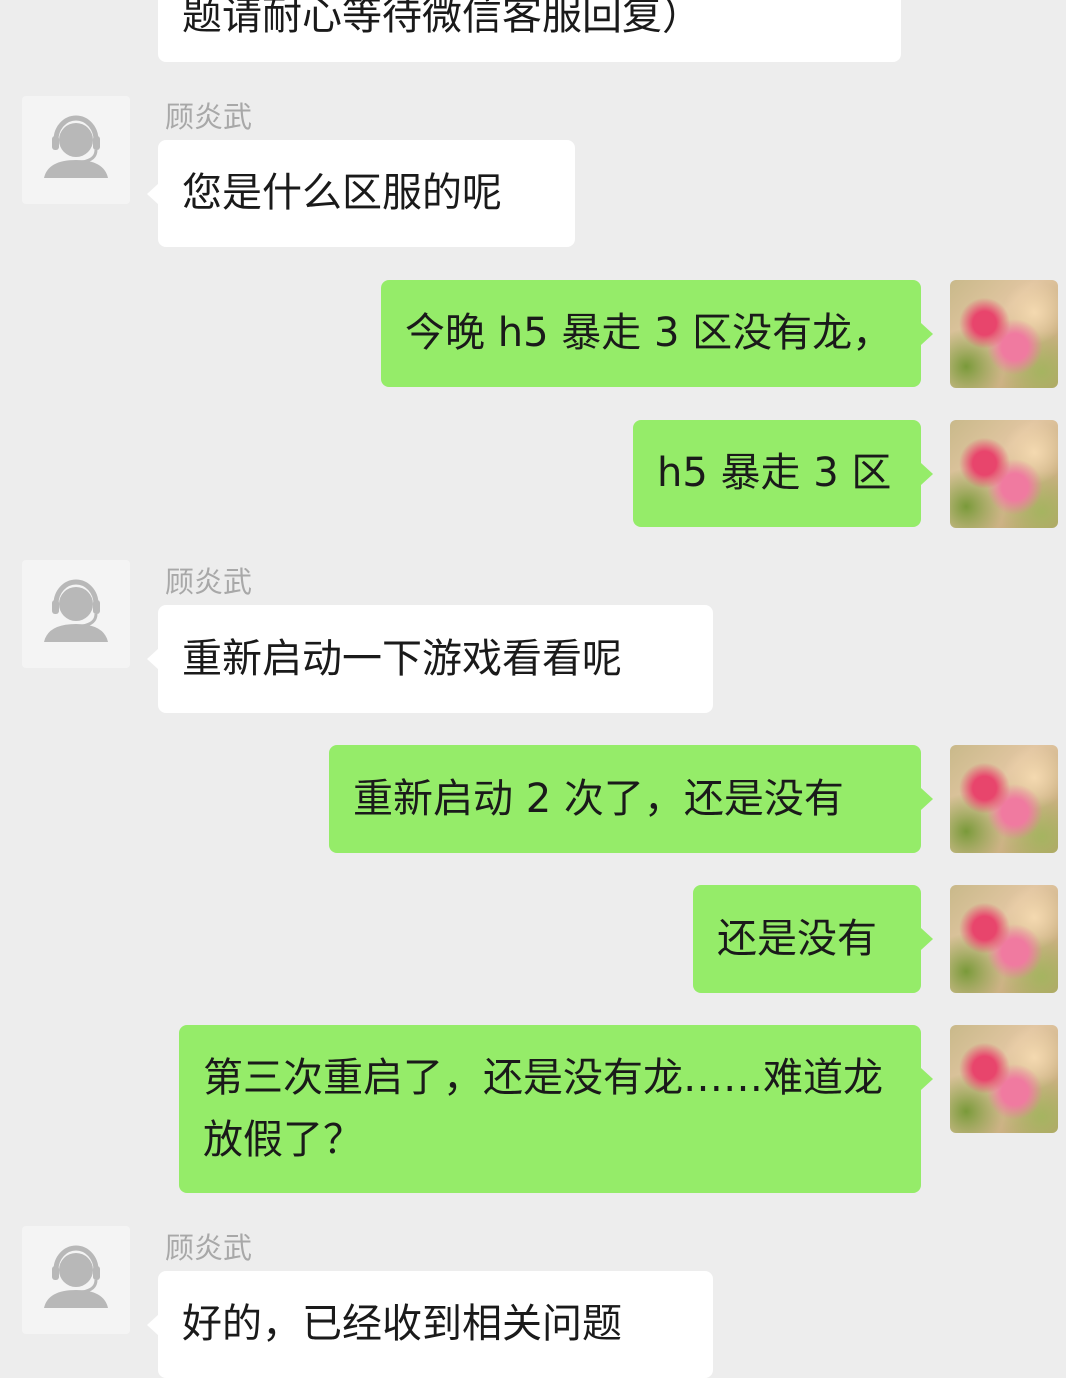  What do you see at coordinates (342, 193) in the screenshot?
I see `message-text: 您是什么区服的呢` at bounding box center [342, 193].